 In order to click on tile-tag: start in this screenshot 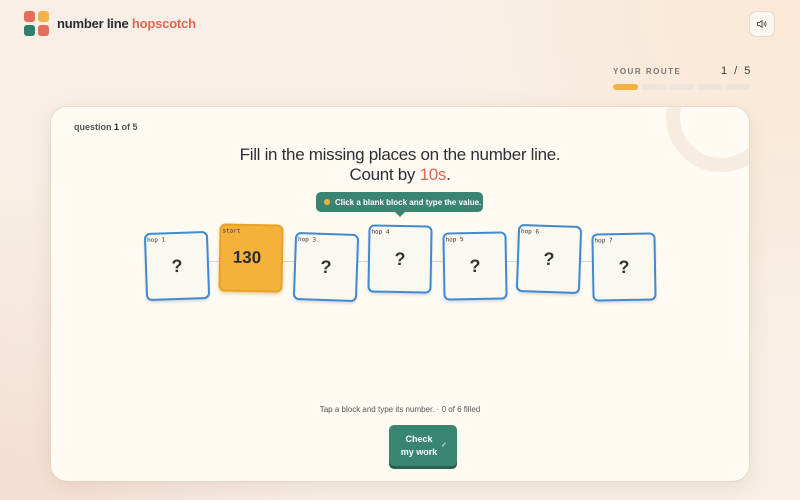, I will do `click(231, 231)`.